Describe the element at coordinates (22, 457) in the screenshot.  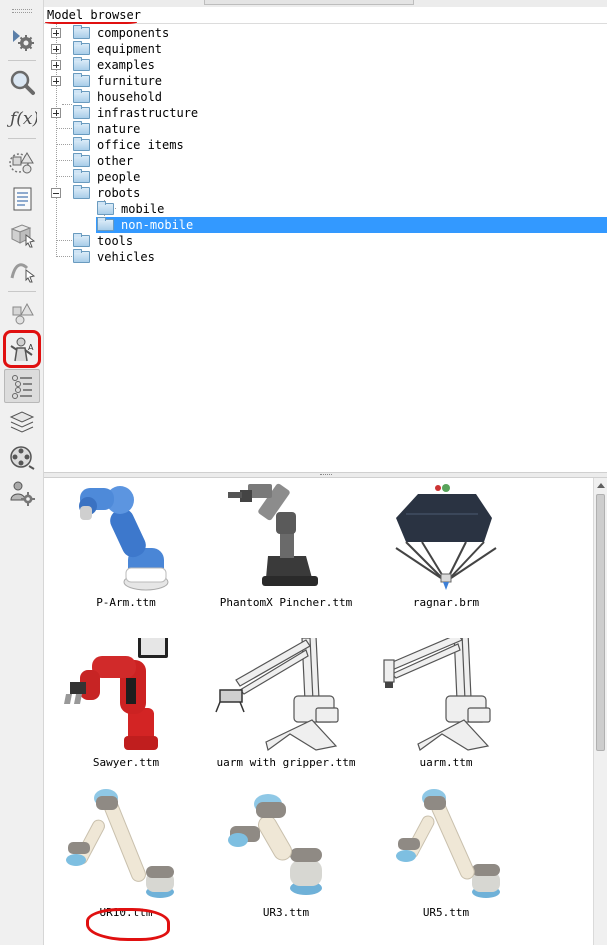
I see `video-recorder-button` at that location.